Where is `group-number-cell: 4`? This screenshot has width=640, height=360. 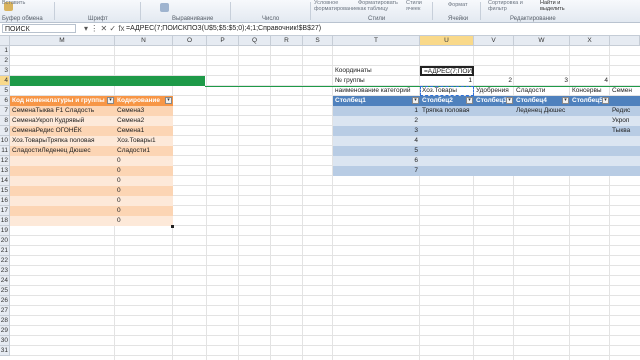 group-number-cell: 4 is located at coordinates (590, 81).